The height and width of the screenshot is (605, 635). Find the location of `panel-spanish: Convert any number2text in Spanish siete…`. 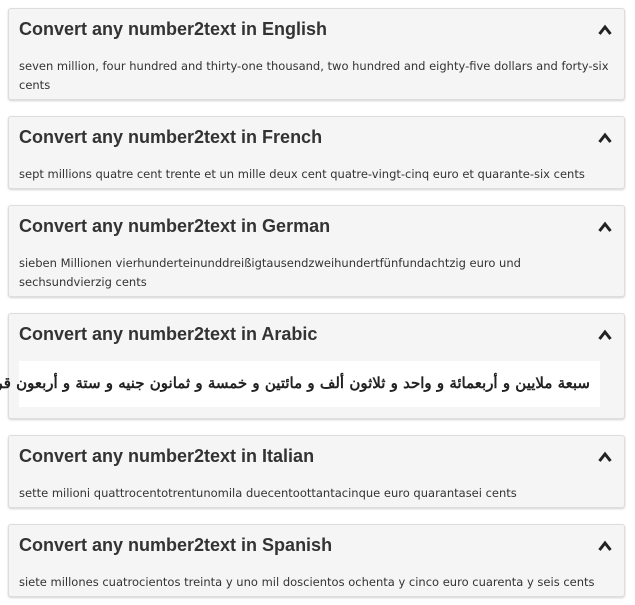

panel-spanish: Convert any number2text in Spanish siete… is located at coordinates (316, 560).